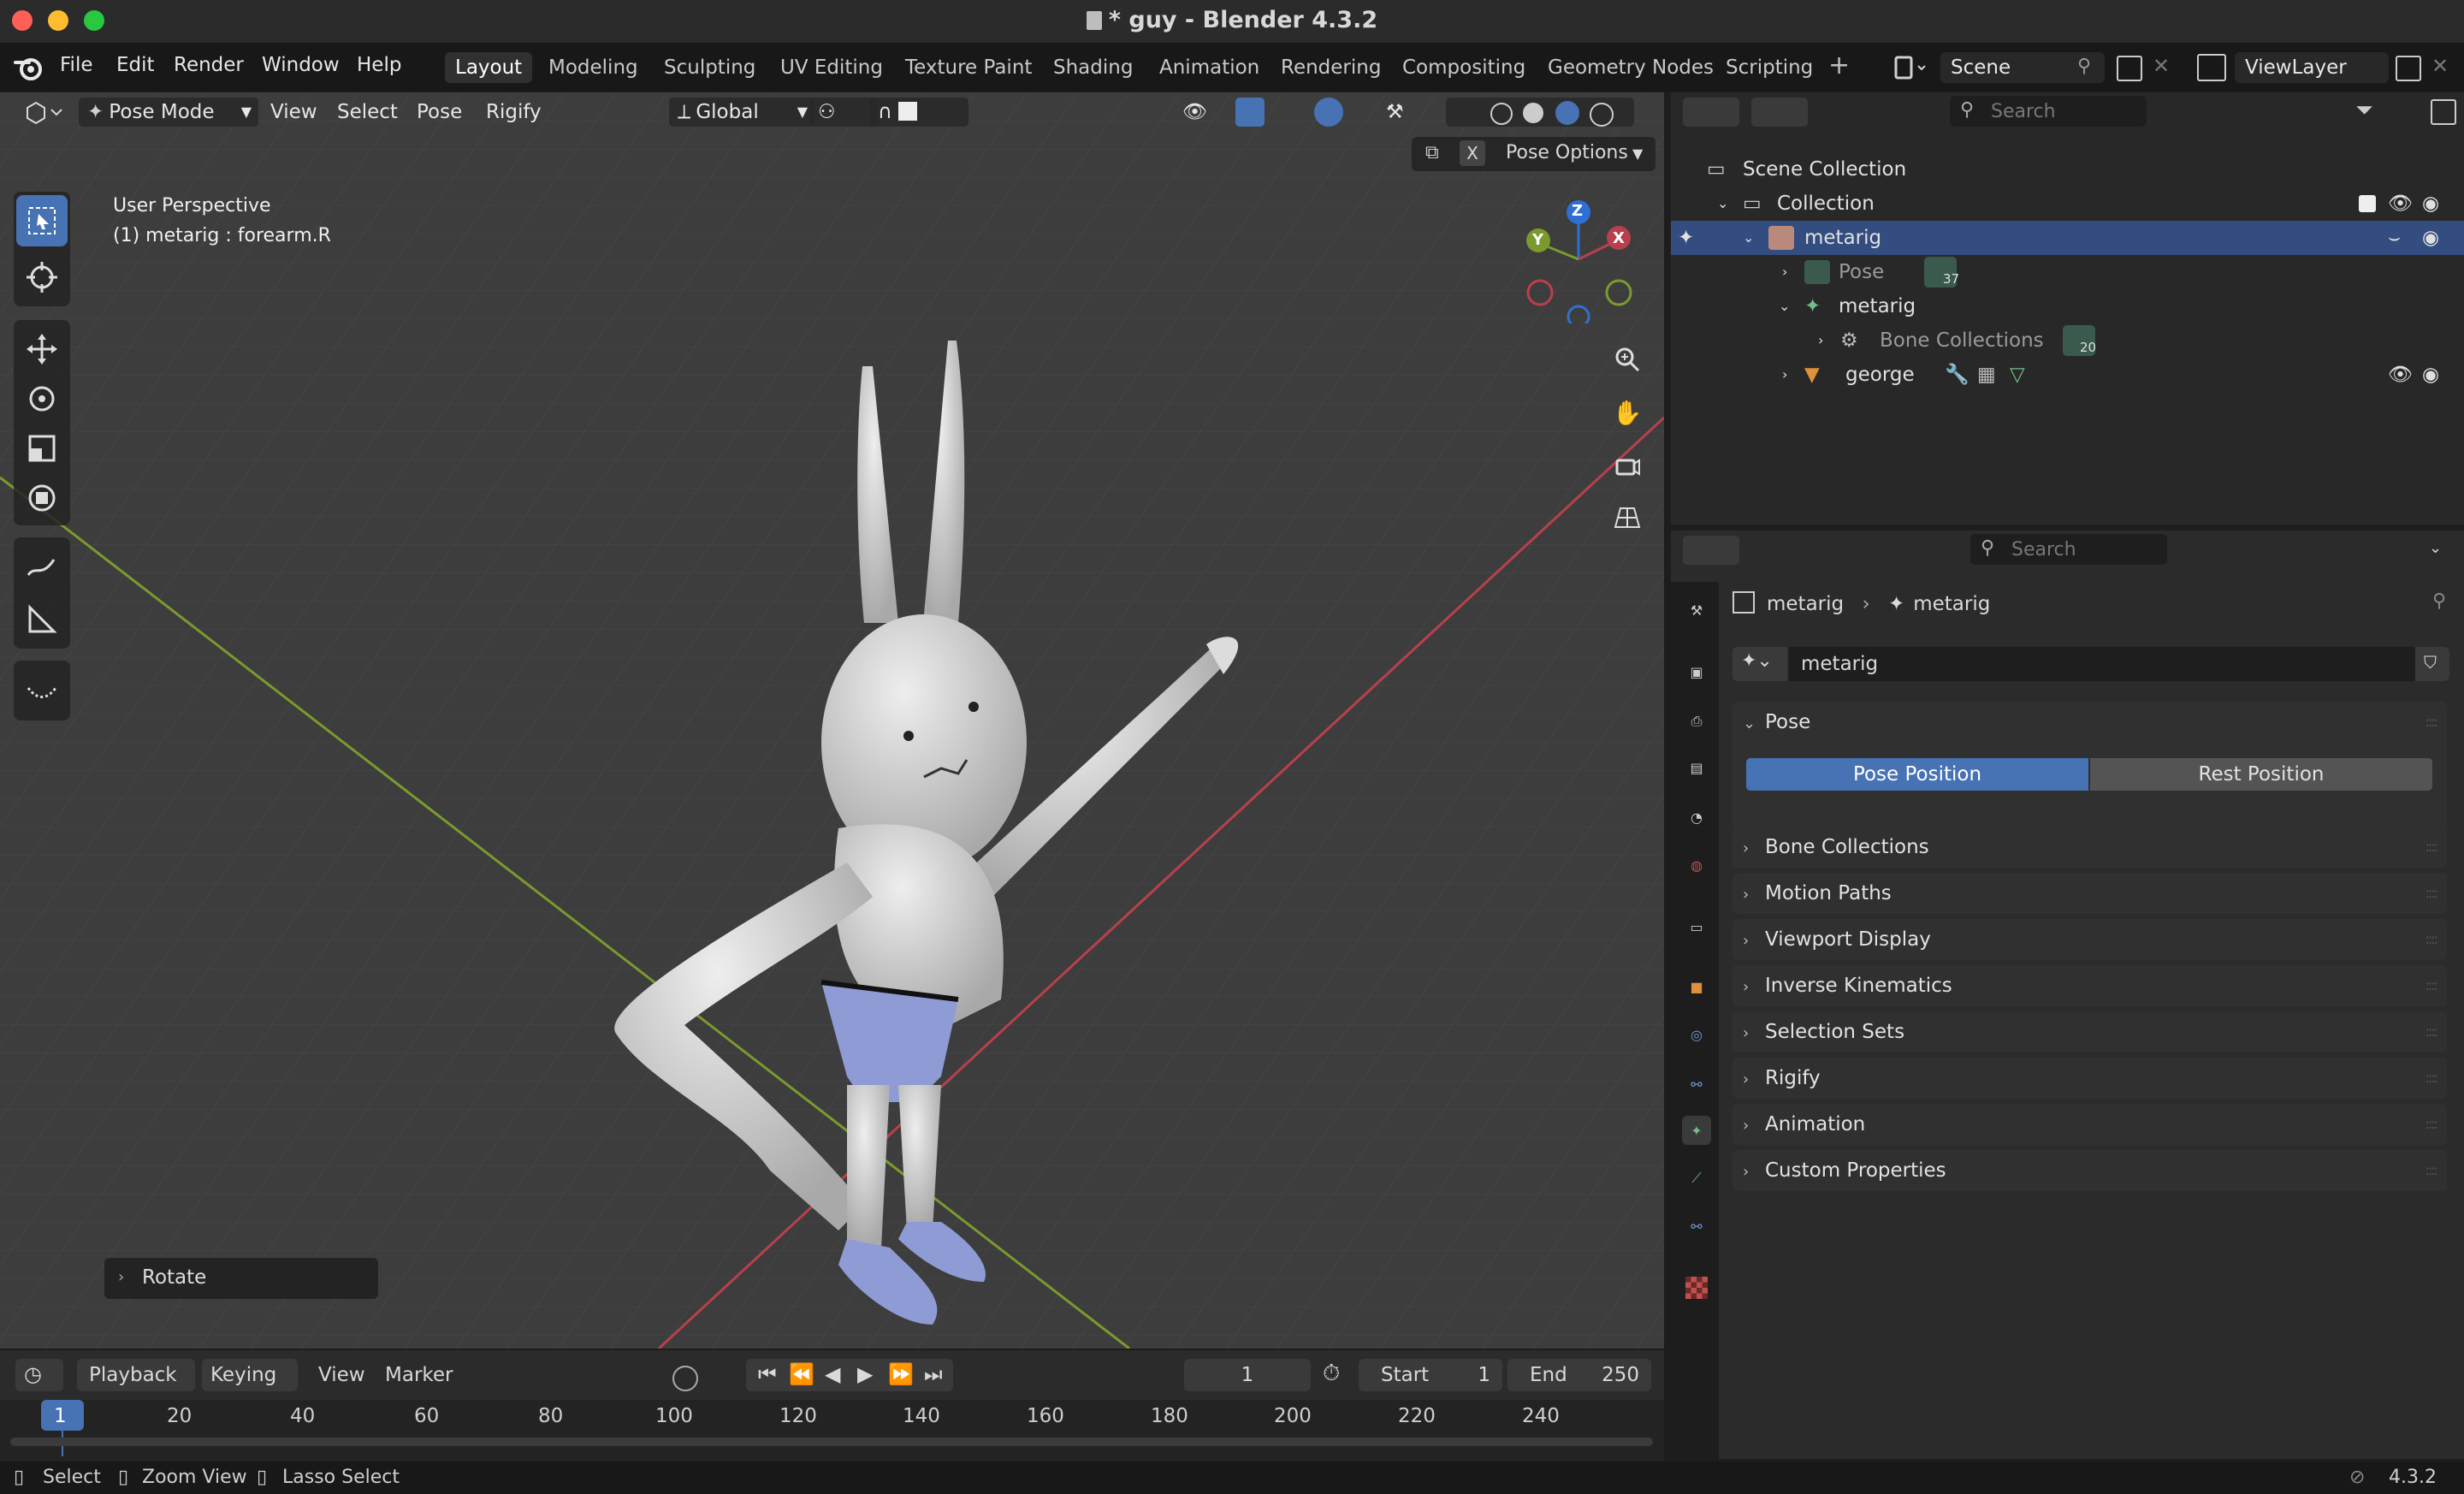 This screenshot has height=1494, width=2464. I want to click on play-reverse-icon: ◀, so click(832, 1374).